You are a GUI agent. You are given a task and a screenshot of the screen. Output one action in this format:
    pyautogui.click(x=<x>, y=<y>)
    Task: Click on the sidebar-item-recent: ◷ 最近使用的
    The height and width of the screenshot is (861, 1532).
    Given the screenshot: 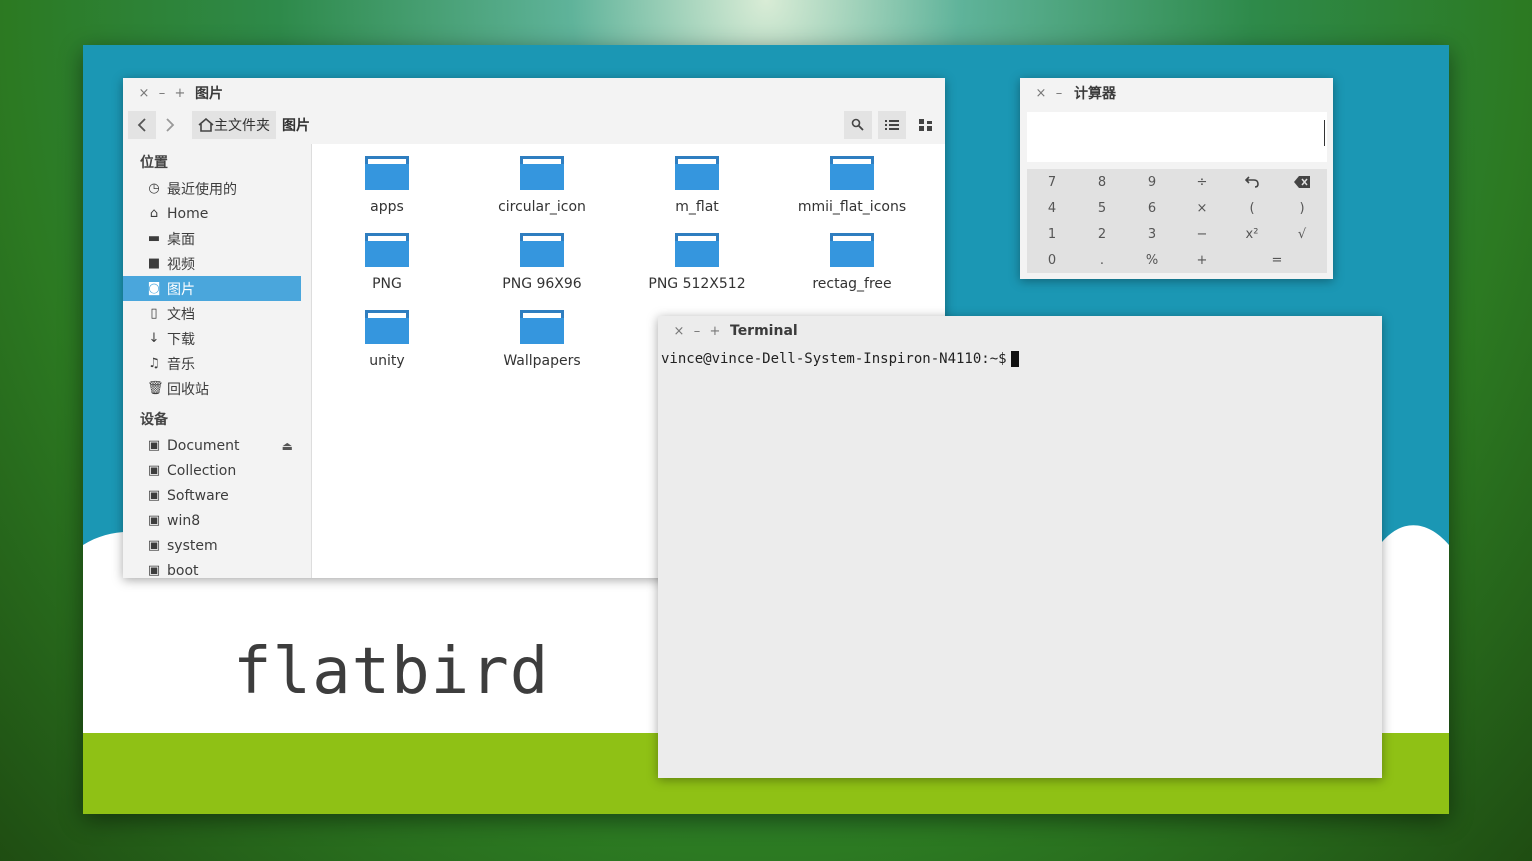 What is the action you would take?
    pyautogui.click(x=212, y=188)
    